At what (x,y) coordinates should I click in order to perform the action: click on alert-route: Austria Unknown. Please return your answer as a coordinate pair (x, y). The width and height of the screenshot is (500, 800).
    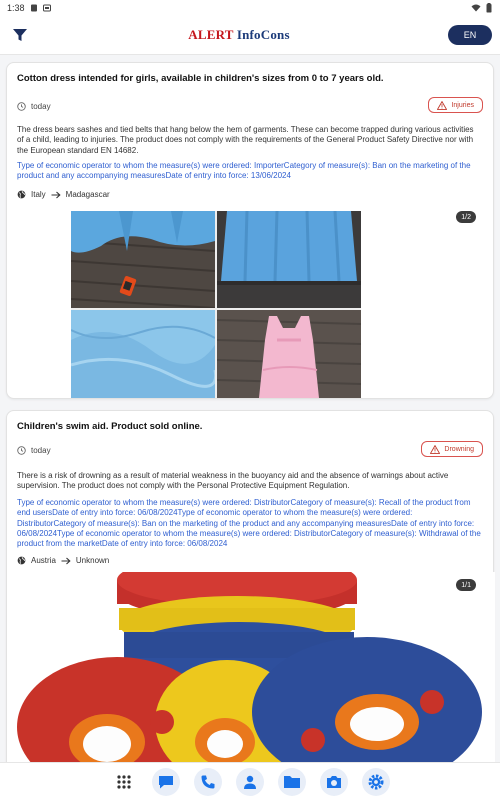
    Looking at the image, I should click on (63, 560).